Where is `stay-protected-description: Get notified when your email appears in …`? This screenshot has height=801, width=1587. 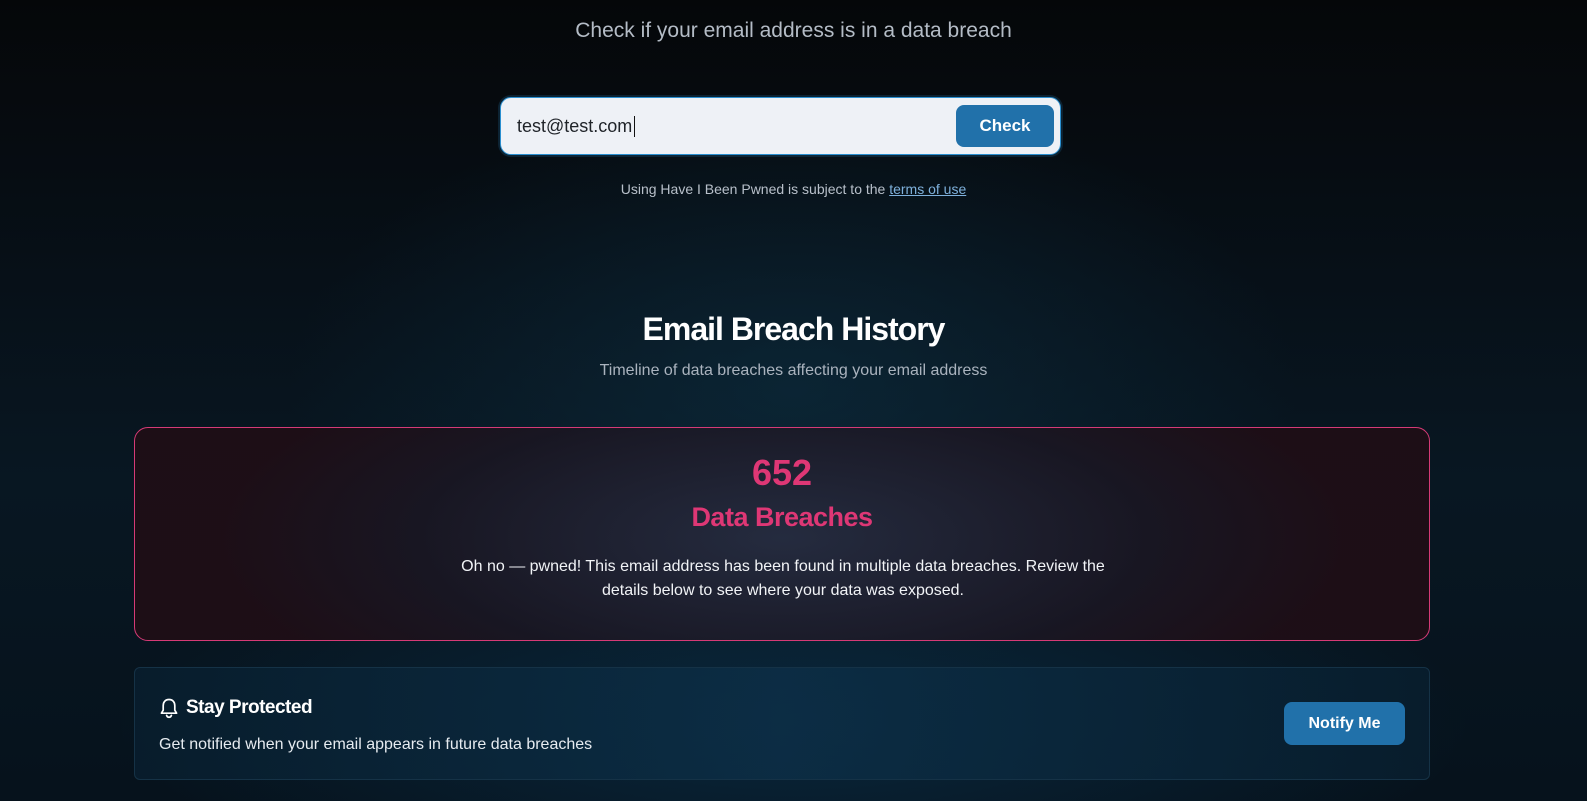
stay-protected-description: Get notified when your email appears in … is located at coordinates (376, 744).